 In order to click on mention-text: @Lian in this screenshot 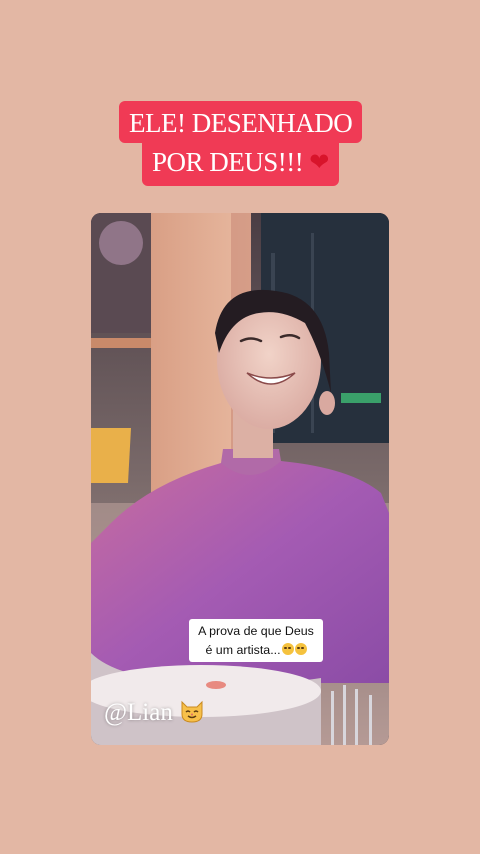, I will do `click(138, 712)`.